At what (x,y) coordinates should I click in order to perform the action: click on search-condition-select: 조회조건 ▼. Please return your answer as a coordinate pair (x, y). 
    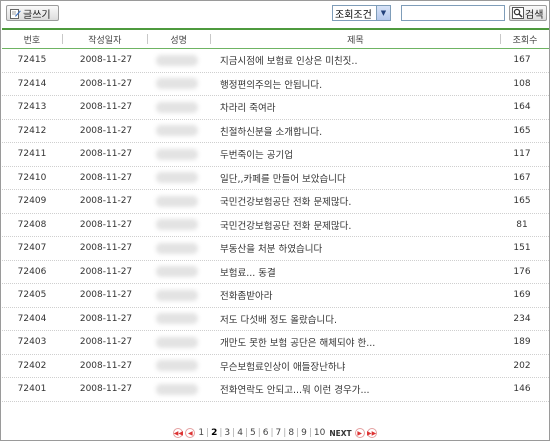
    Looking at the image, I should click on (361, 13).